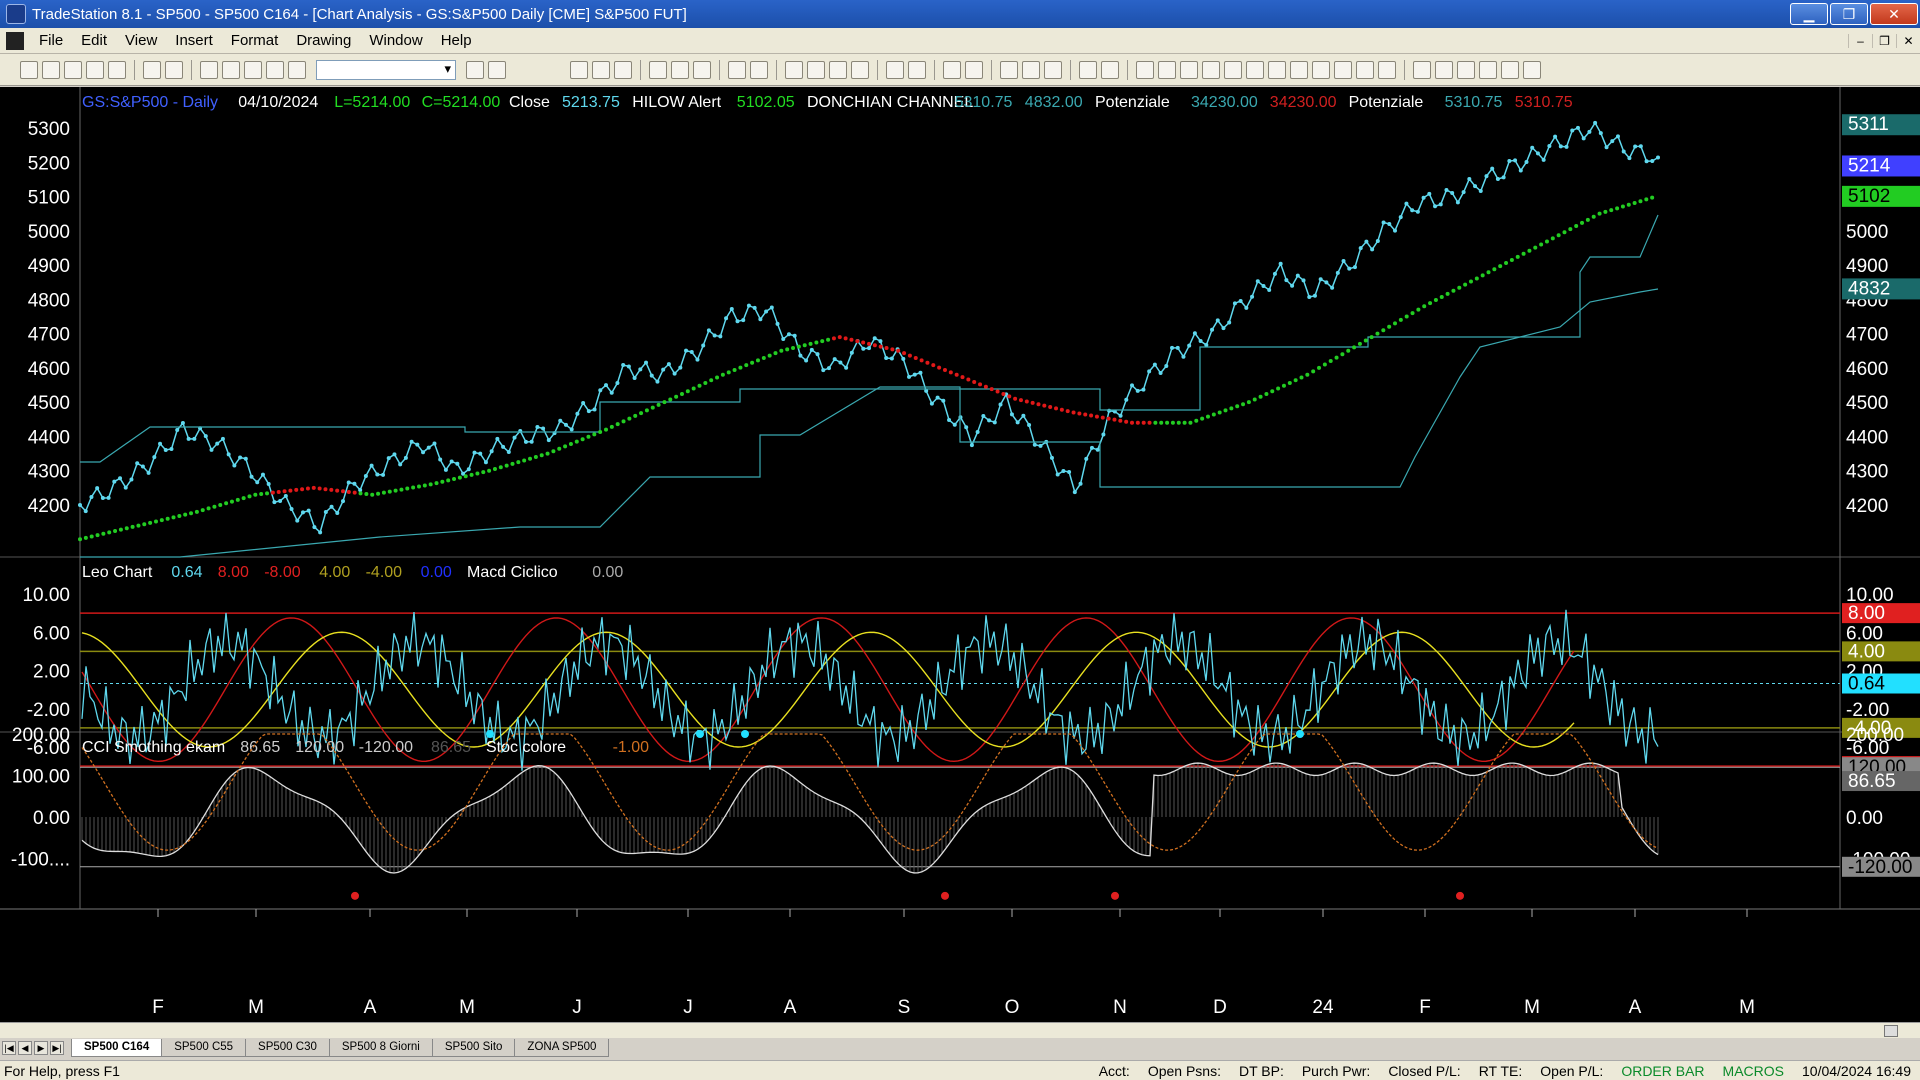 The height and width of the screenshot is (1080, 1920). What do you see at coordinates (1365, 69) in the screenshot?
I see `arc-icon` at bounding box center [1365, 69].